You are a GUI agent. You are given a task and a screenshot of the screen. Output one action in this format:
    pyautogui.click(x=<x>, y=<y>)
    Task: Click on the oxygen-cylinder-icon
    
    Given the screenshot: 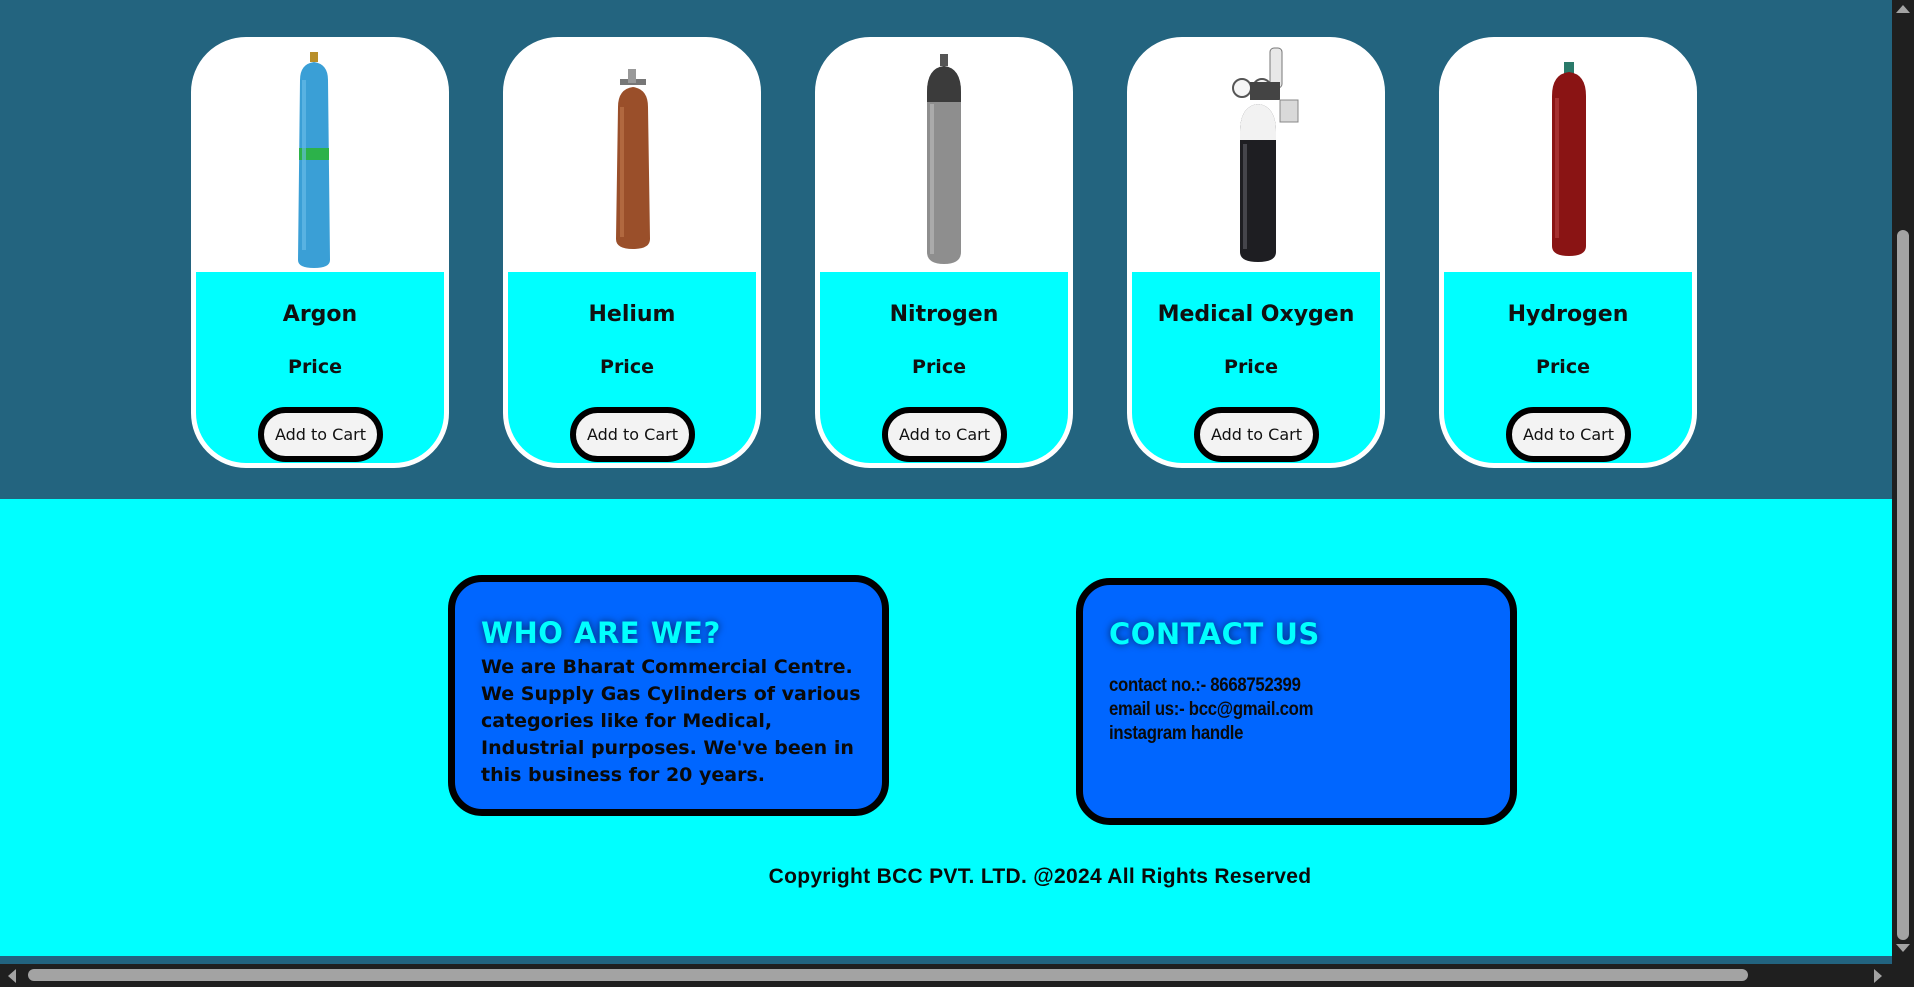 What is the action you would take?
    pyautogui.click(x=1265, y=154)
    